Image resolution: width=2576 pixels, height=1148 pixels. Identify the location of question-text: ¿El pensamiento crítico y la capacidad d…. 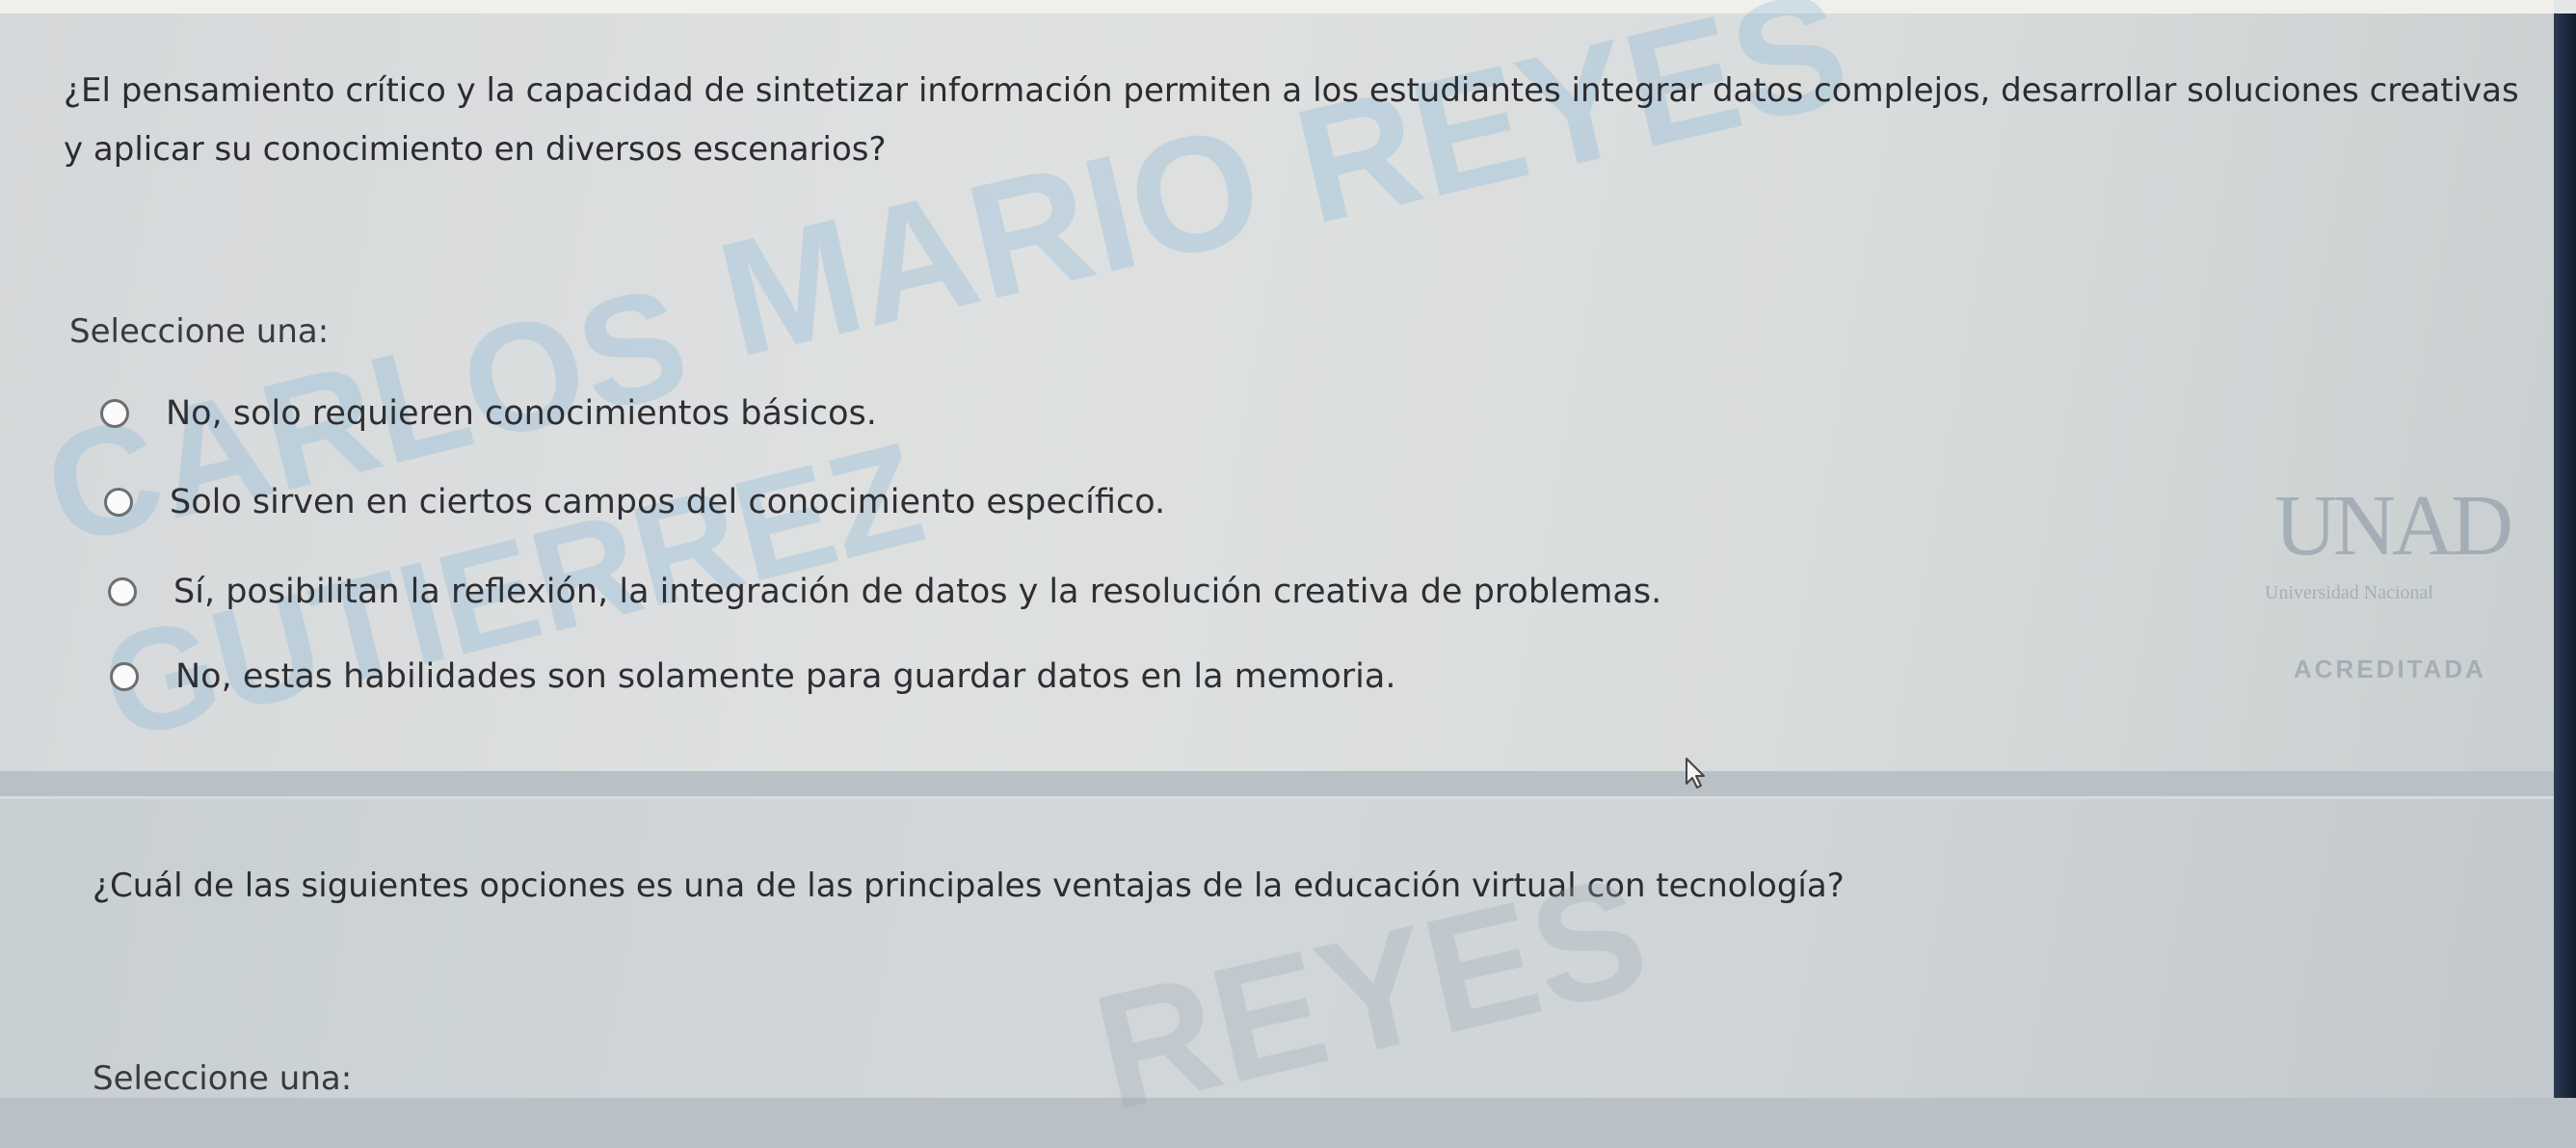
(1291, 120).